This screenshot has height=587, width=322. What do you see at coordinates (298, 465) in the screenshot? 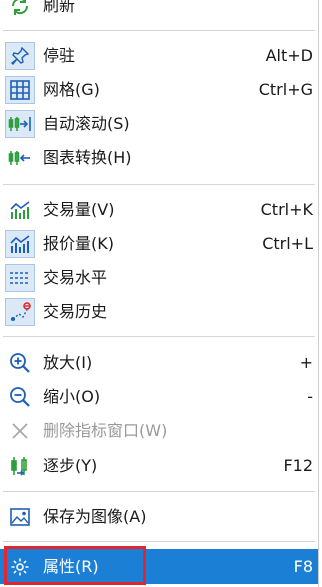
I see `menu-item-shortcut: F12` at bounding box center [298, 465].